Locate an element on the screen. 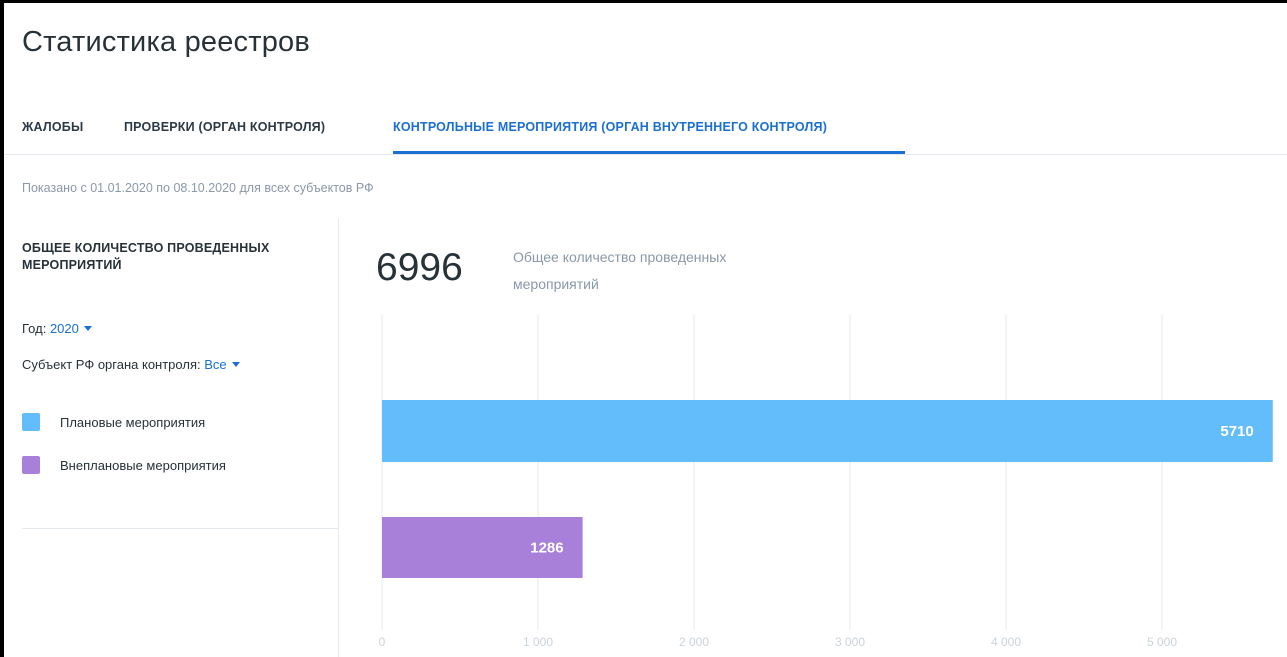  x-tick-label: 5 000 is located at coordinates (1162, 642).